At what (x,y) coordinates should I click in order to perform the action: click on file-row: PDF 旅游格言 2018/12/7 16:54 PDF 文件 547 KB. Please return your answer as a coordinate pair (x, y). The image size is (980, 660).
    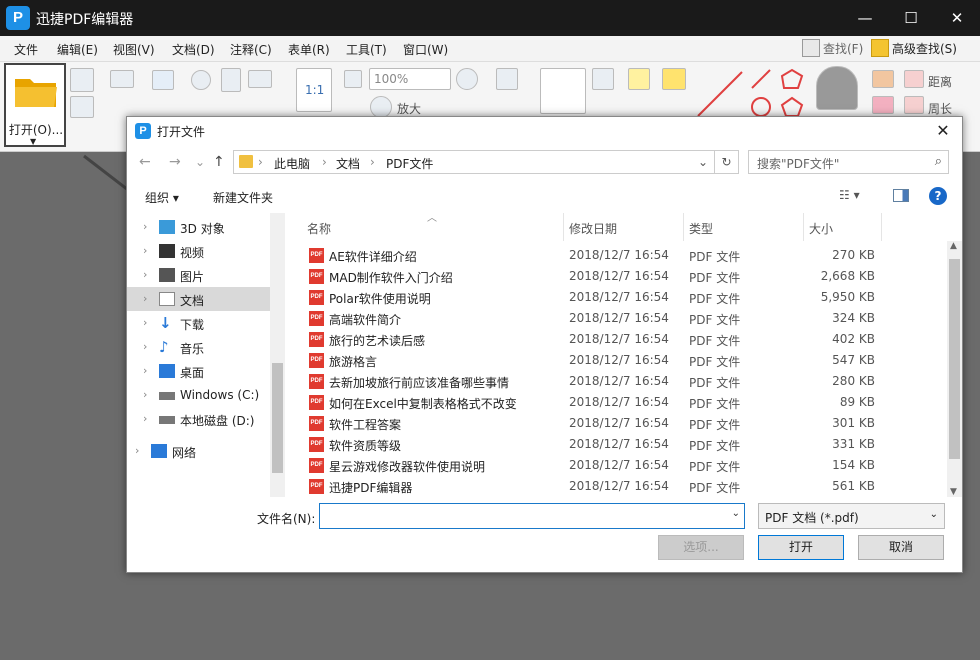
    Looking at the image, I should click on (615, 360).